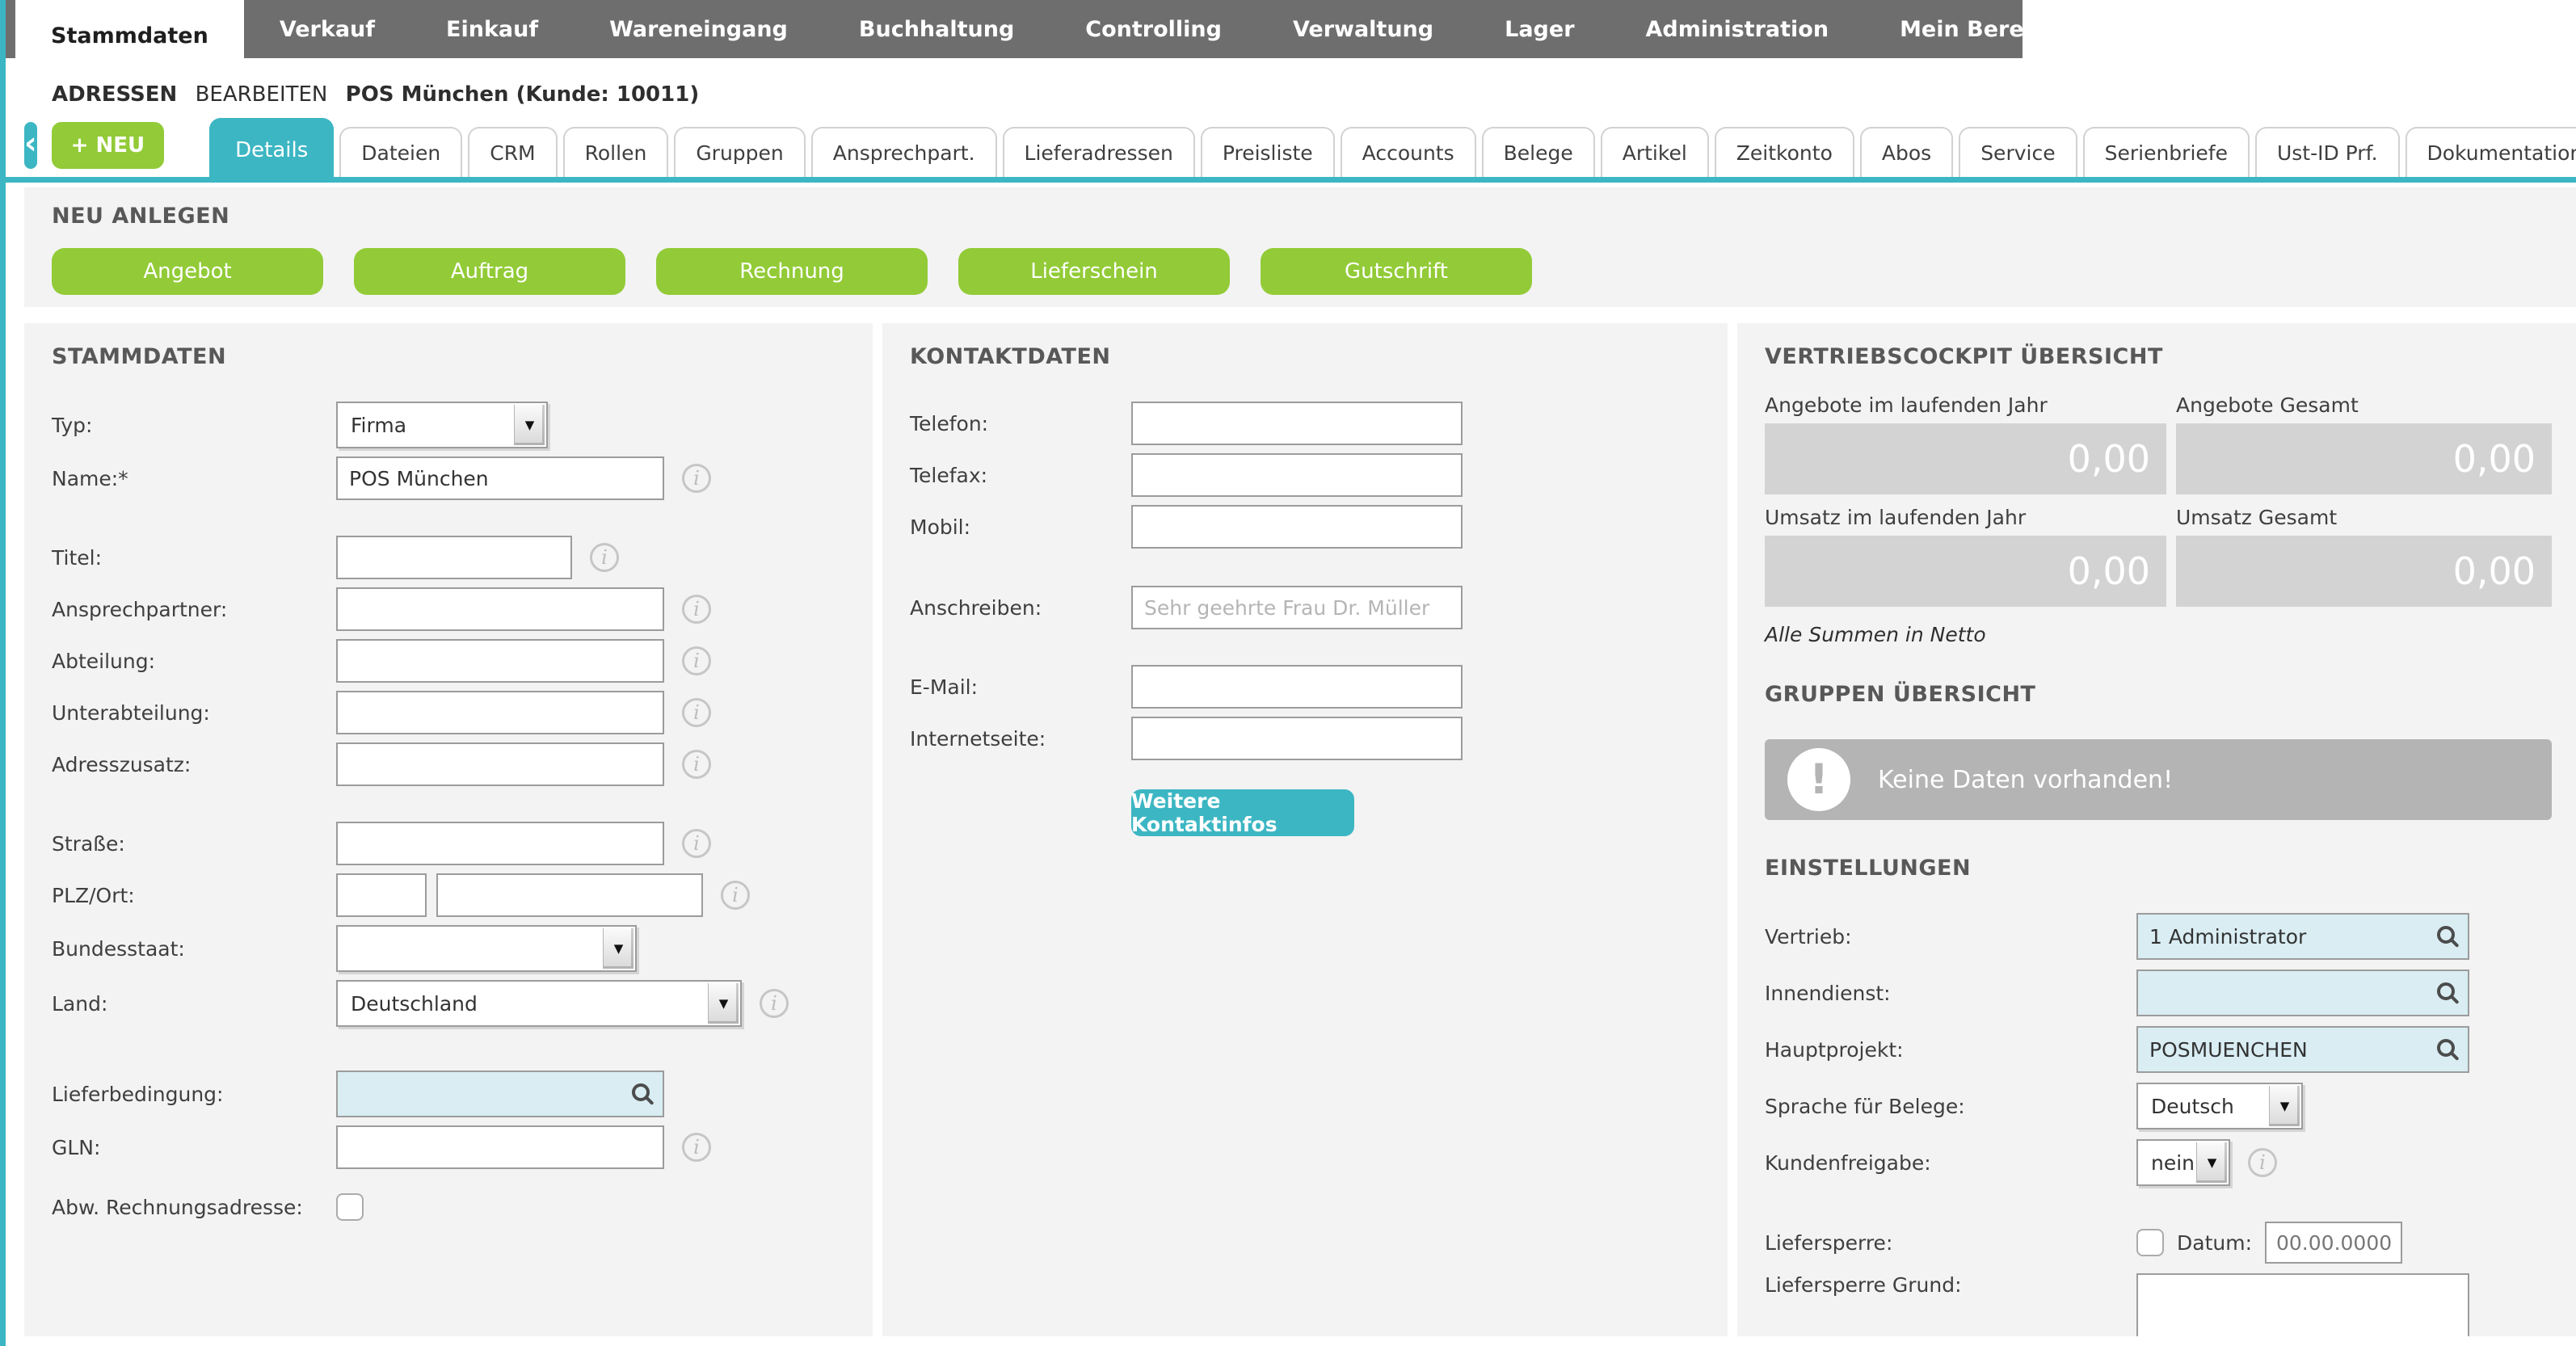 The height and width of the screenshot is (1346, 2576). Describe the element at coordinates (492, 29) in the screenshot. I see `menu-item-einkauf: Einkauf` at that location.